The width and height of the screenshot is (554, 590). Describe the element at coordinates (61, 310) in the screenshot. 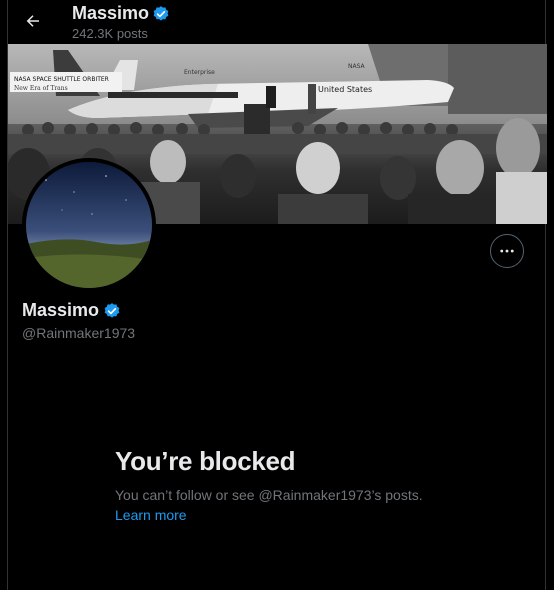

I see `profile-name-text: Massimo` at that location.